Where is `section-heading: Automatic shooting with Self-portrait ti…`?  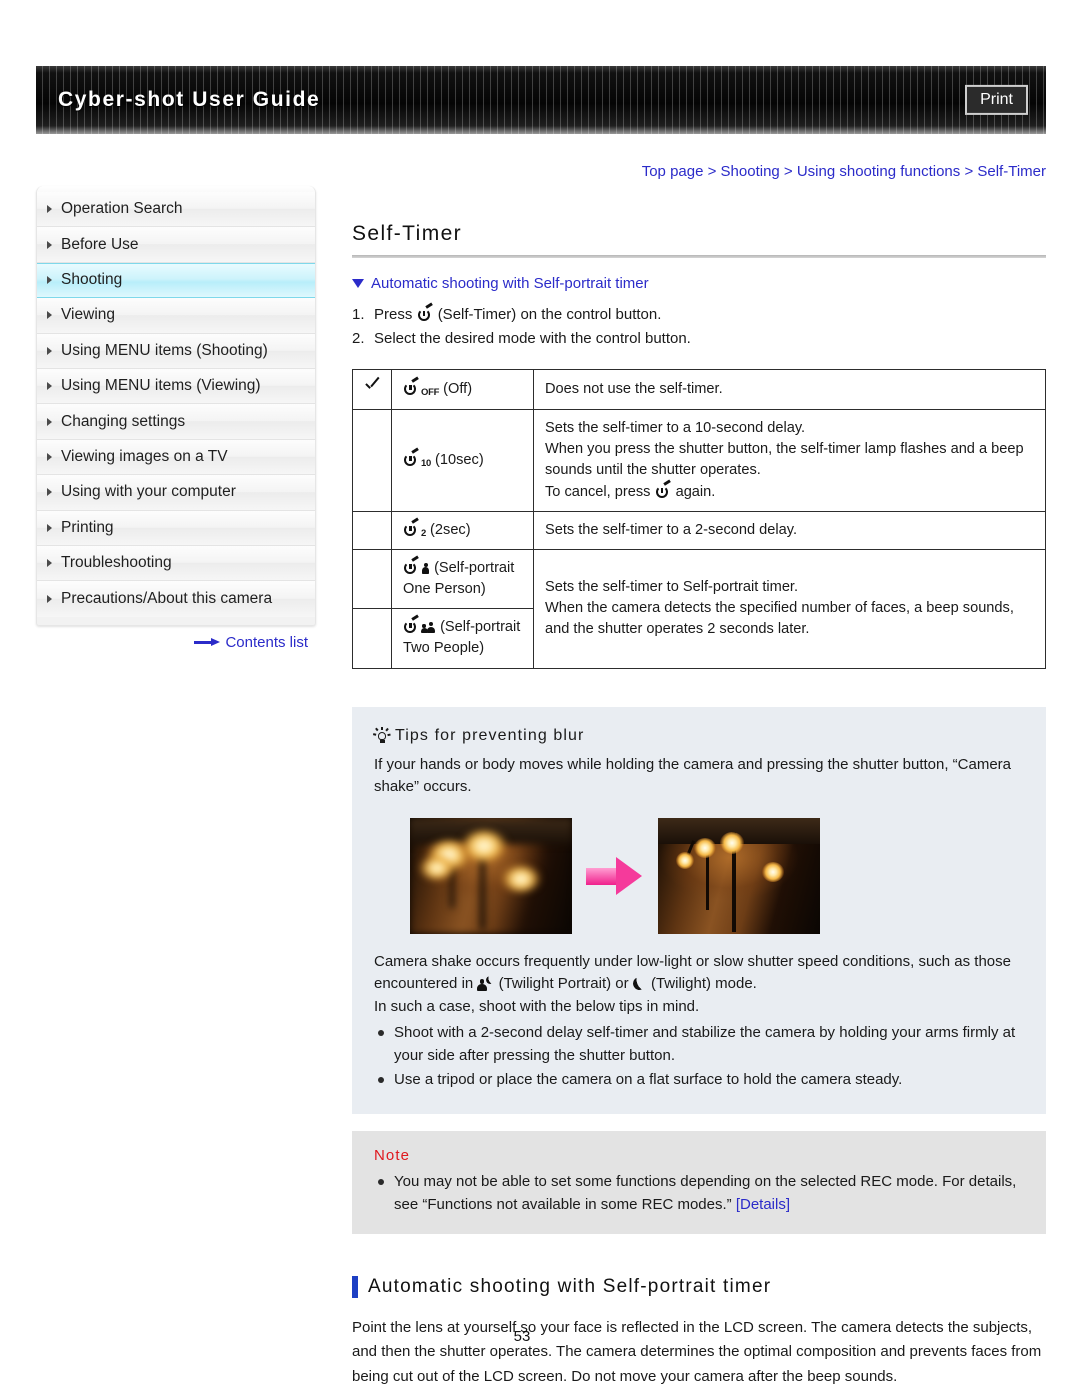
section-heading: Automatic shooting with Self-portrait ti… is located at coordinates (570, 1287).